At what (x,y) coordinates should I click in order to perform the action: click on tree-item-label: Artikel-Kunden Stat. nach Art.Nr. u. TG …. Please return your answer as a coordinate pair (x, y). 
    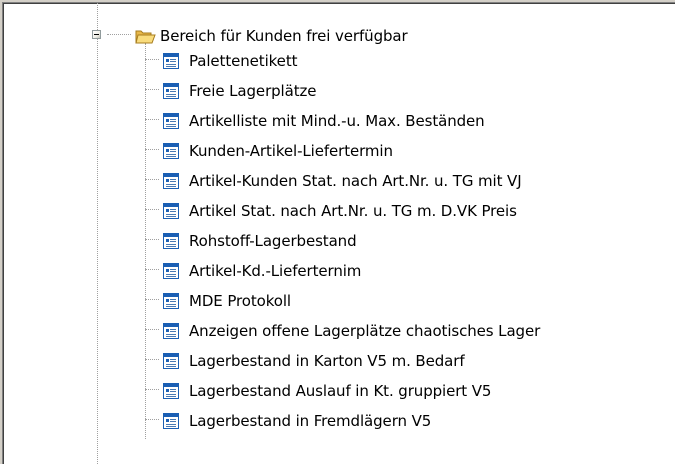
    Looking at the image, I should click on (355, 181).